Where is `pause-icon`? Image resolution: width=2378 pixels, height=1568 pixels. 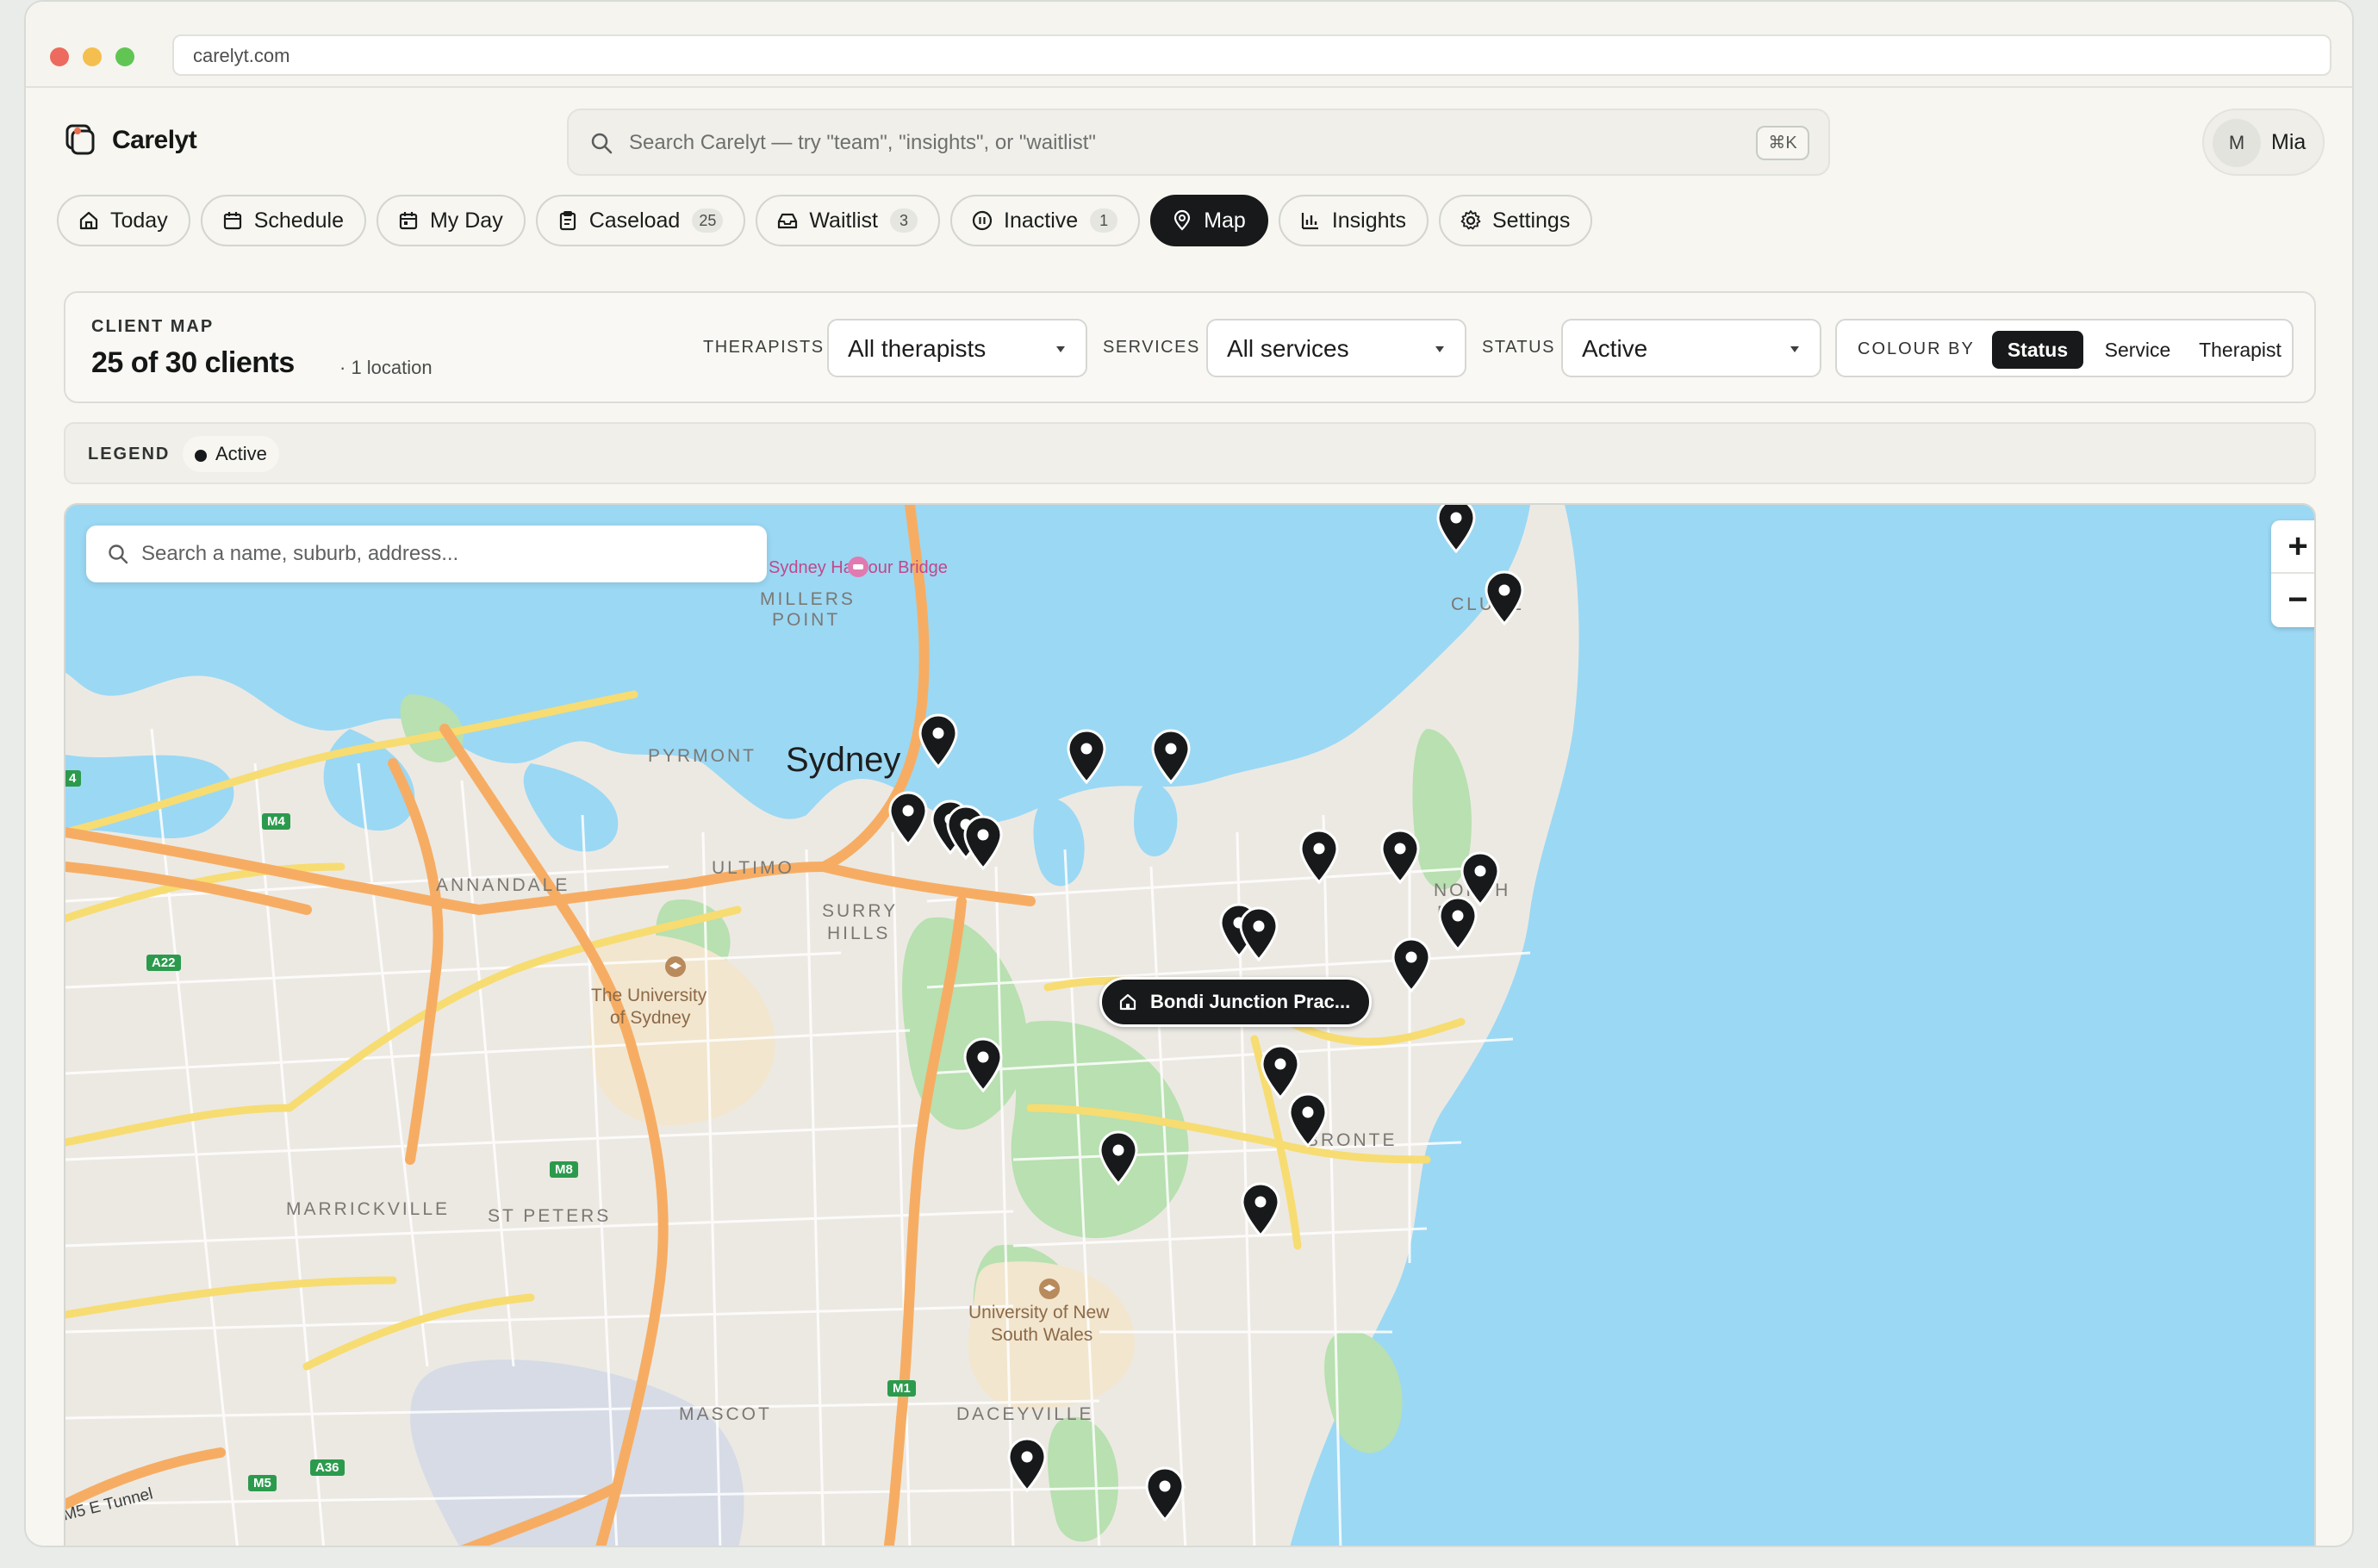 pause-icon is located at coordinates (983, 221).